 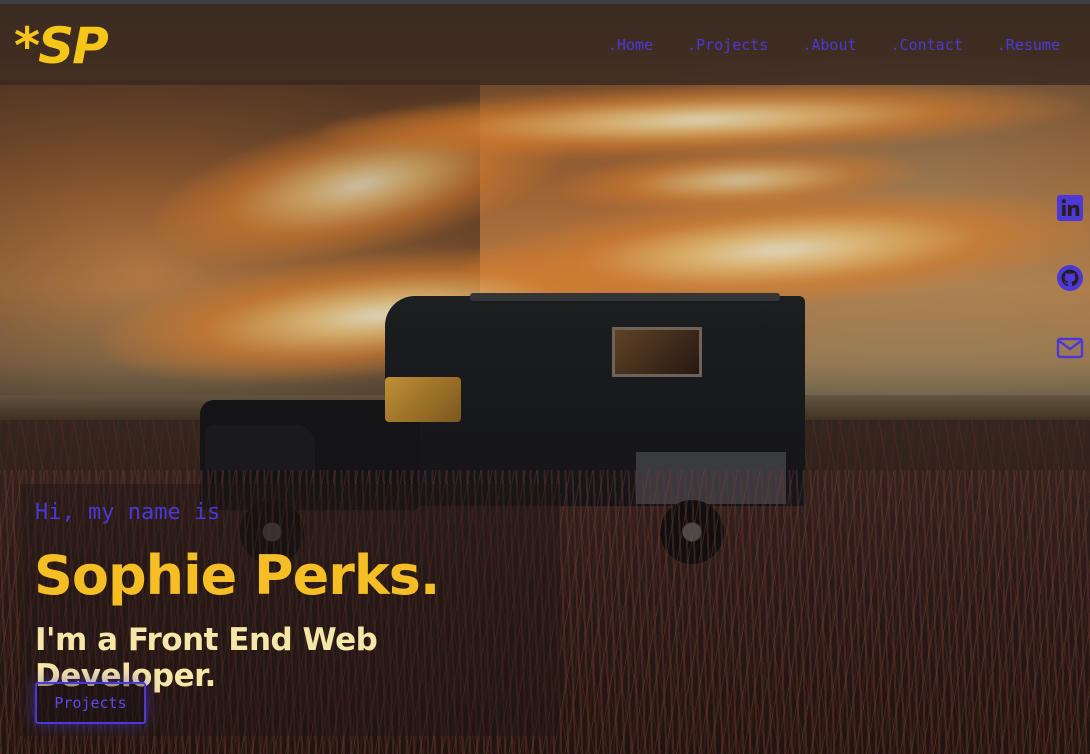 What do you see at coordinates (128, 512) in the screenshot?
I see `greeting-text: Hi, my name is` at bounding box center [128, 512].